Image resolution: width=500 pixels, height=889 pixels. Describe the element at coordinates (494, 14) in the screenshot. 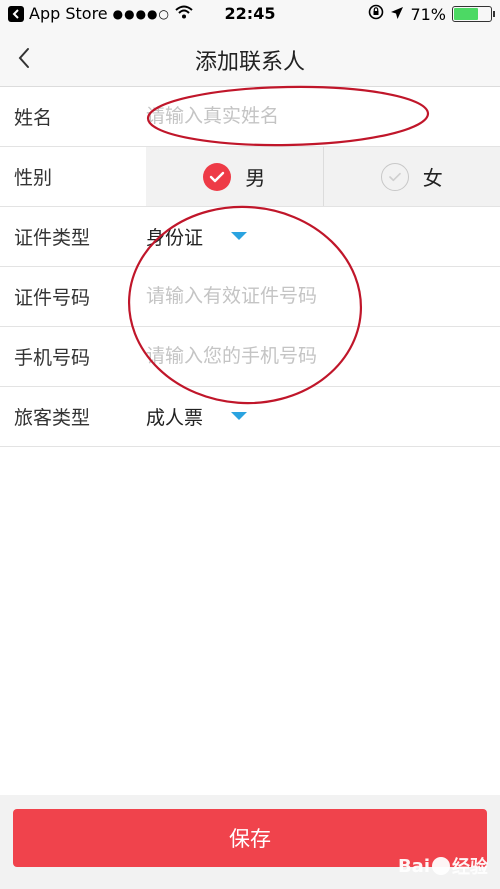

I see `battery-cap` at that location.